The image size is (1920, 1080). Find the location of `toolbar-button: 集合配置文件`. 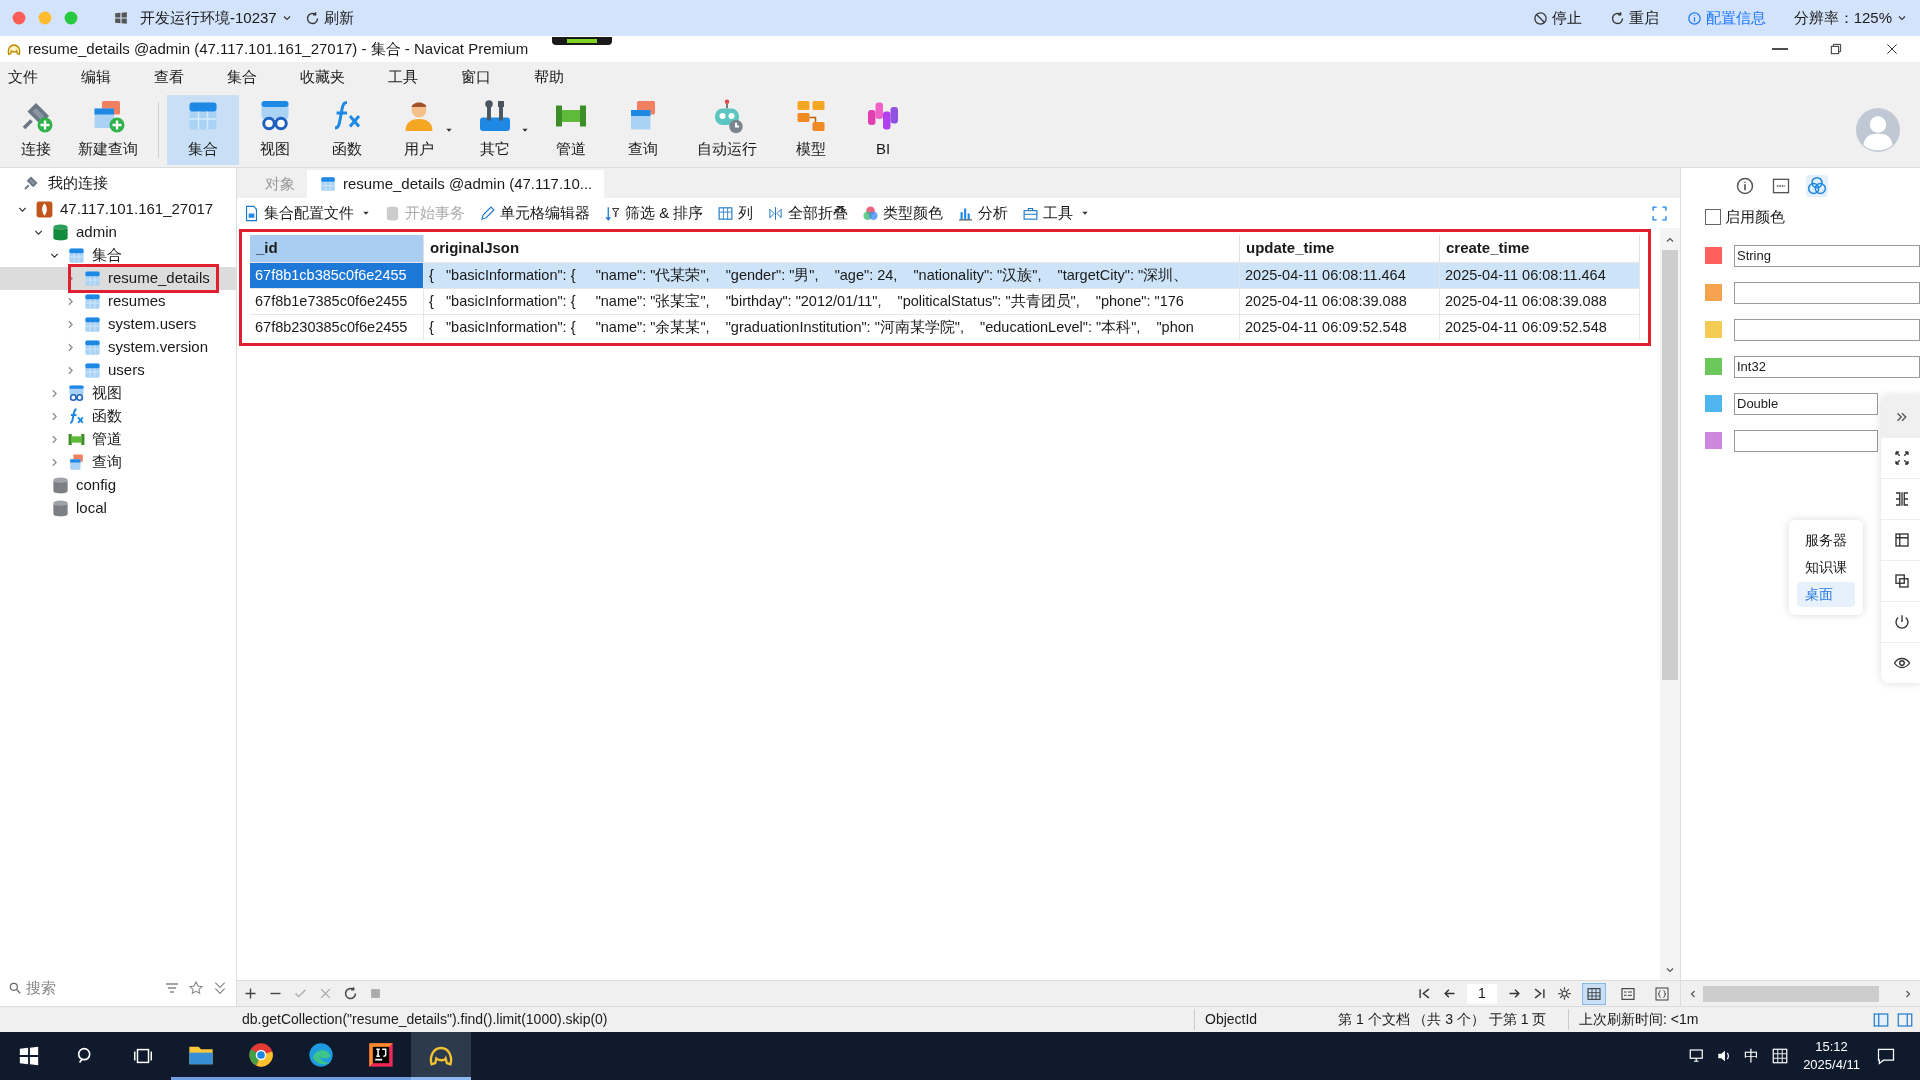

toolbar-button: 集合配置文件 is located at coordinates (306, 213).